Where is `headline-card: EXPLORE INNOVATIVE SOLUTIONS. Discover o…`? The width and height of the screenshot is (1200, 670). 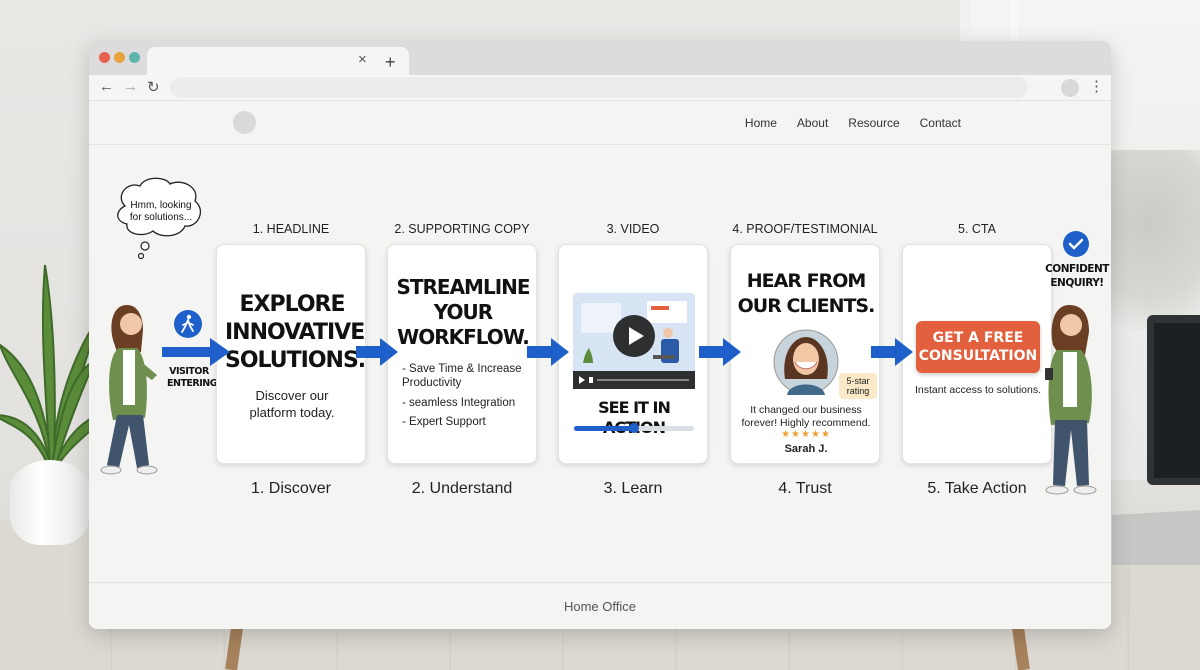
headline-card: EXPLORE INNOVATIVE SOLUTIONS. Discover o… is located at coordinates (291, 354).